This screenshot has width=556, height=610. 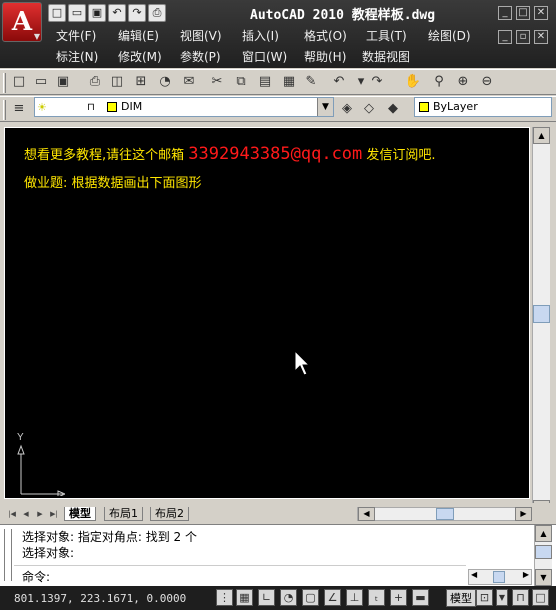 I want to click on vertical-scrollbar: ▲ ▼, so click(x=541, y=323).